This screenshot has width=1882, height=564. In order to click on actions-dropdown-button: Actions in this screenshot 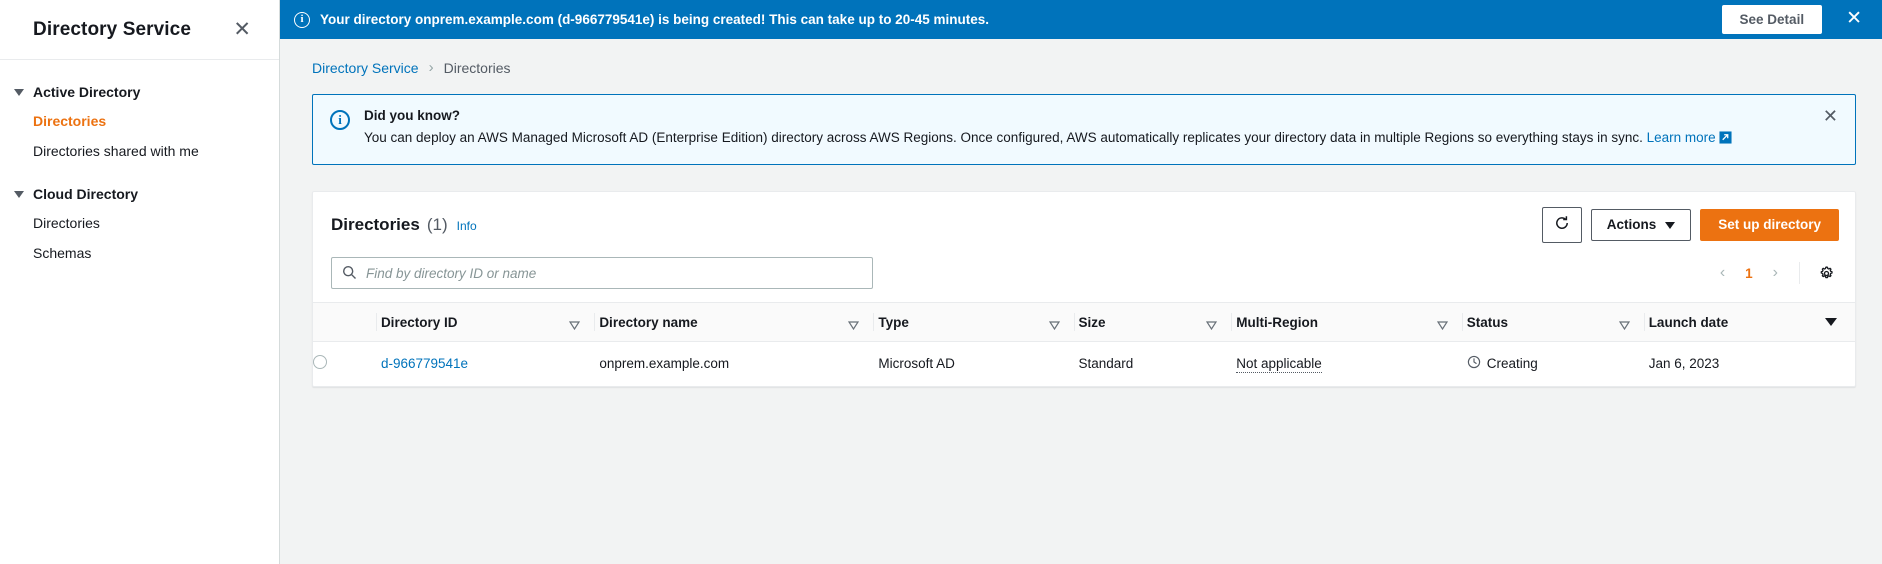, I will do `click(1641, 225)`.